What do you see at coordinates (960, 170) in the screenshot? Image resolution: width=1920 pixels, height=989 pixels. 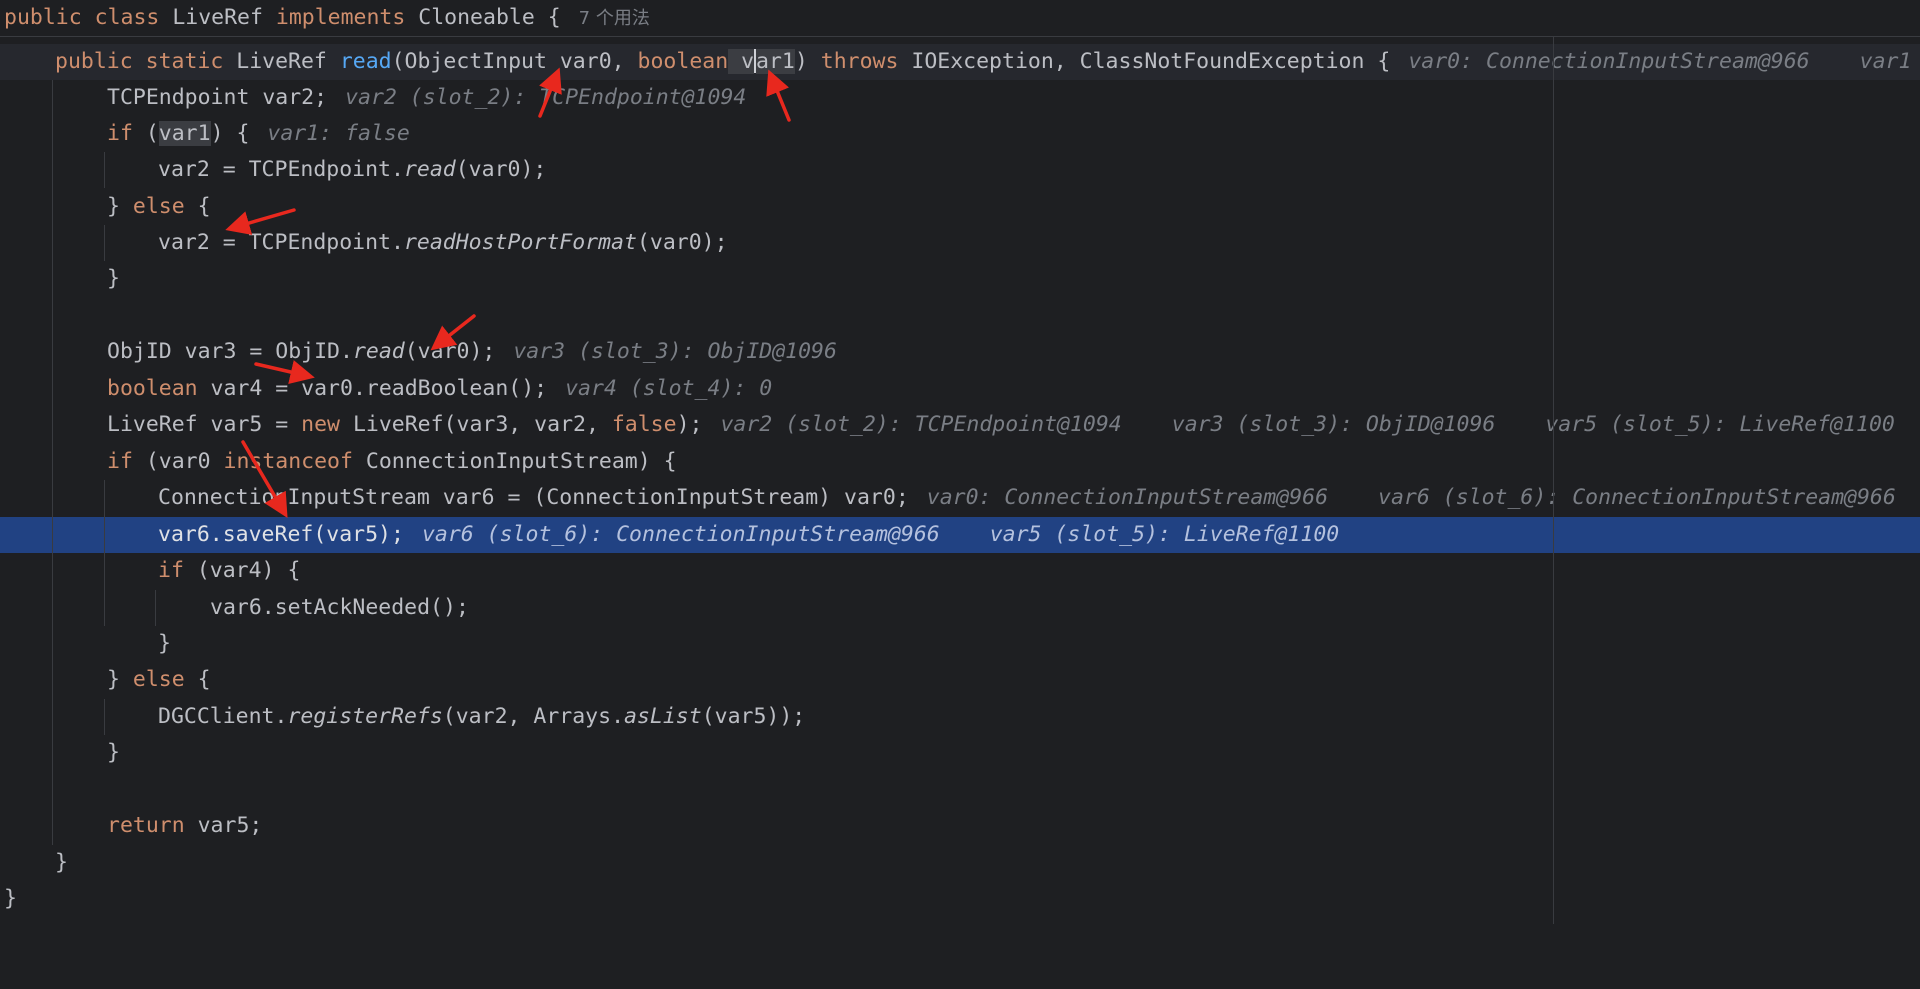 I see `code-line: var2 = TCPEndpoint.read(var0);` at bounding box center [960, 170].